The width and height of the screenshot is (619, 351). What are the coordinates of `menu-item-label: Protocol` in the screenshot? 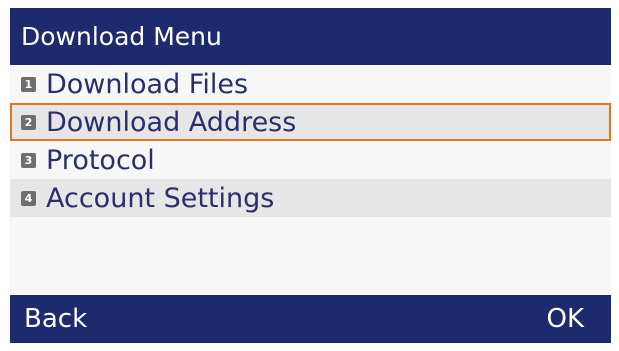 It's located at (100, 160).